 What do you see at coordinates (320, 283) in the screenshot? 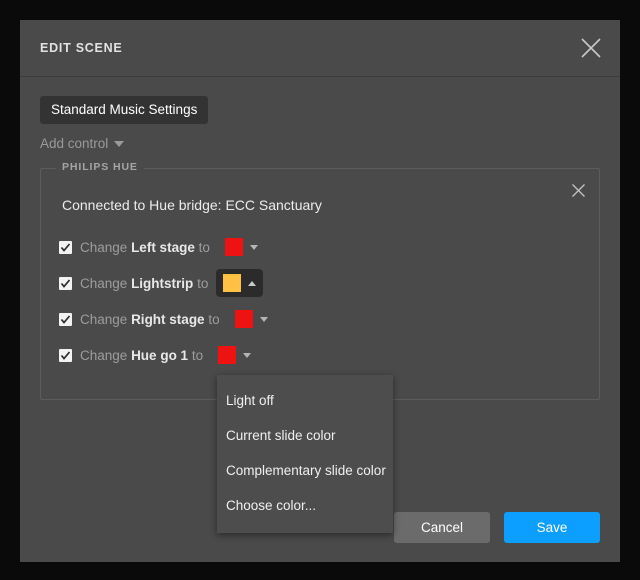
I see `control-row: Change Lightstrip to` at bounding box center [320, 283].